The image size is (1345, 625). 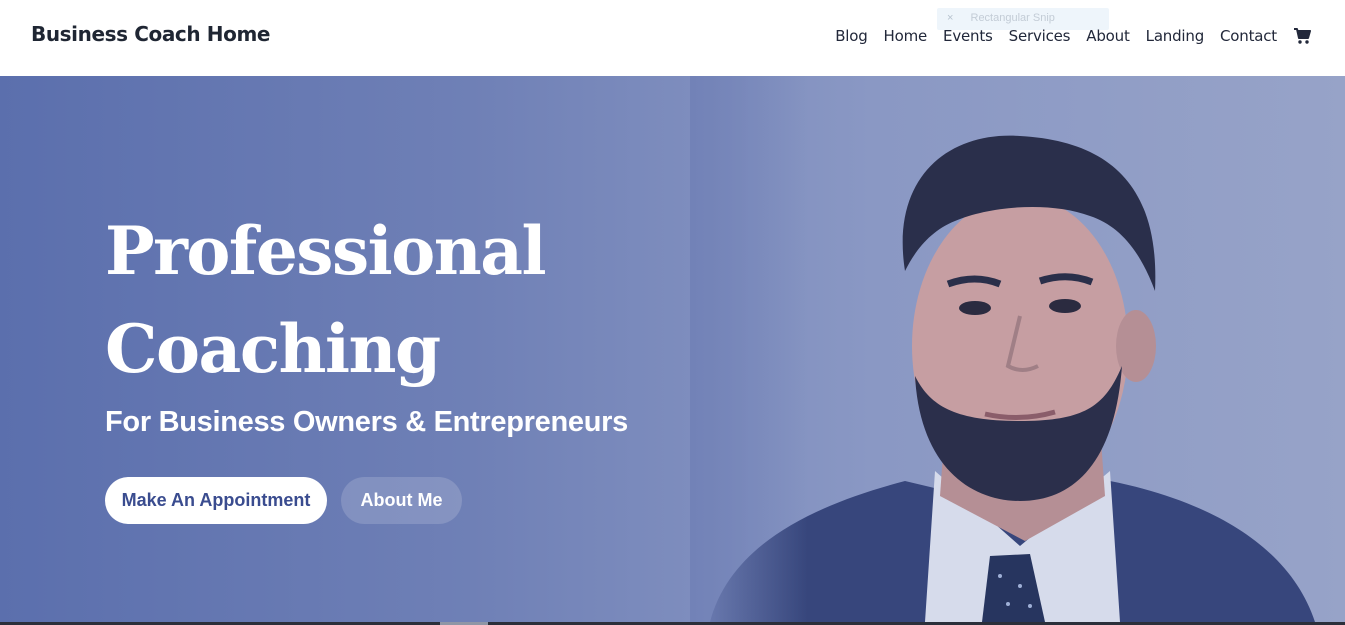 I want to click on nav-home: Home, so click(x=906, y=36).